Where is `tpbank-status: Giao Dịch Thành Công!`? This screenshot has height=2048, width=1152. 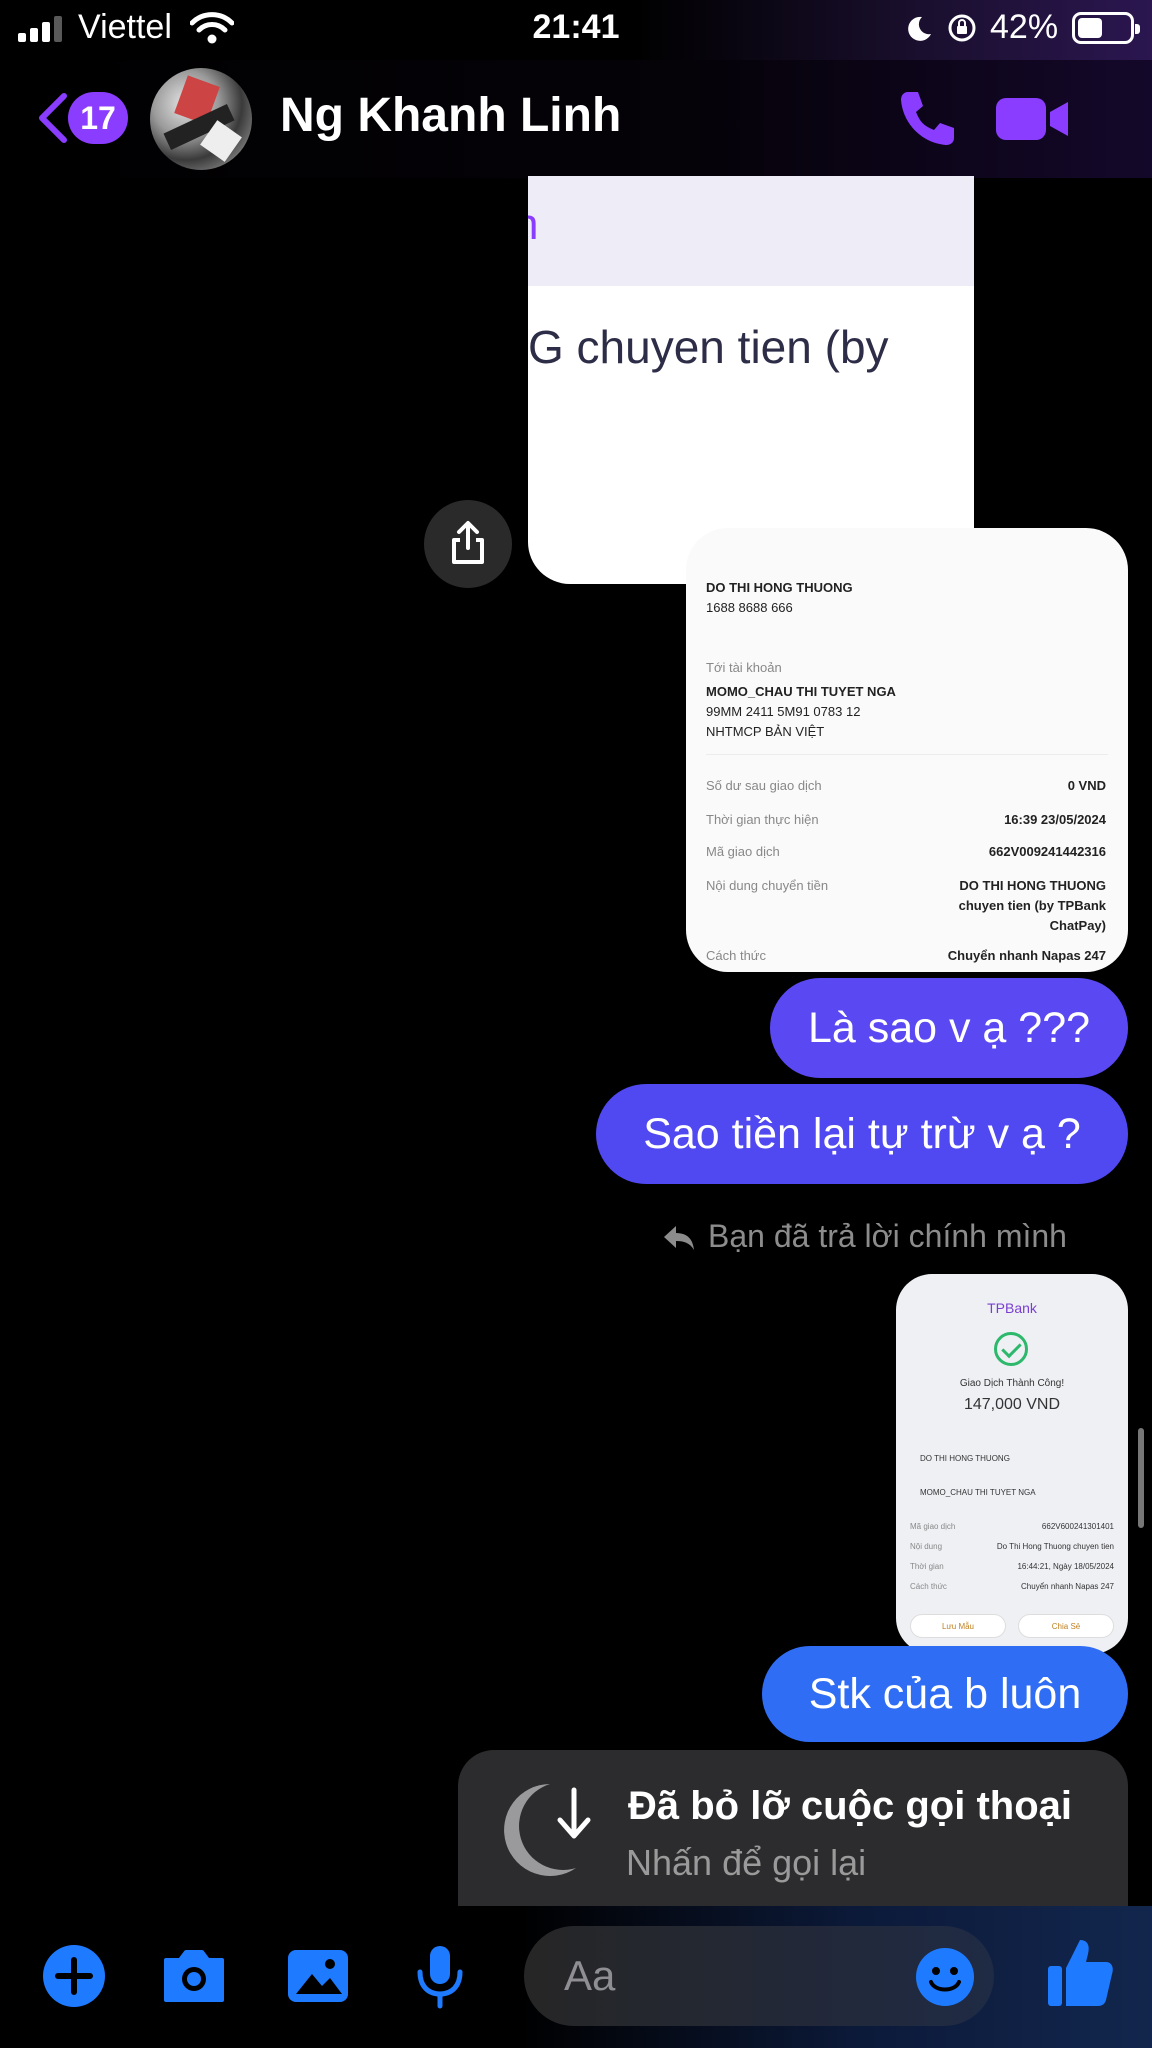 tpbank-status: Giao Dịch Thành Công! is located at coordinates (1012, 1383).